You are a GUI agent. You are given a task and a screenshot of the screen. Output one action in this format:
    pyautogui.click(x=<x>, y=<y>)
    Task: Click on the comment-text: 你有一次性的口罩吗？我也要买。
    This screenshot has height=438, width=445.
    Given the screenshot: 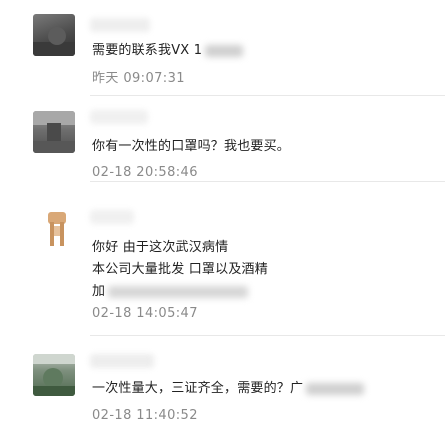 What is the action you would take?
    pyautogui.click(x=191, y=144)
    